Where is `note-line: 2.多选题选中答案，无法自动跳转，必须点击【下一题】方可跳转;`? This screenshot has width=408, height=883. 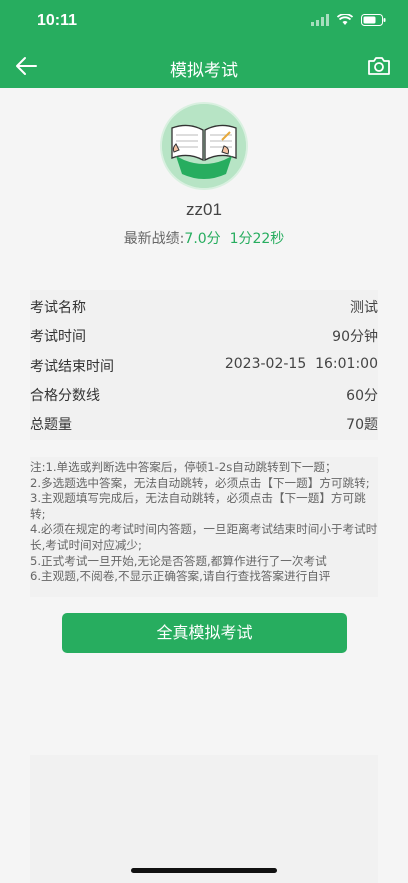
note-line: 2.多选题选中答案，无法自动跳转，必须点击【下一题】方可跳转; is located at coordinates (200, 482).